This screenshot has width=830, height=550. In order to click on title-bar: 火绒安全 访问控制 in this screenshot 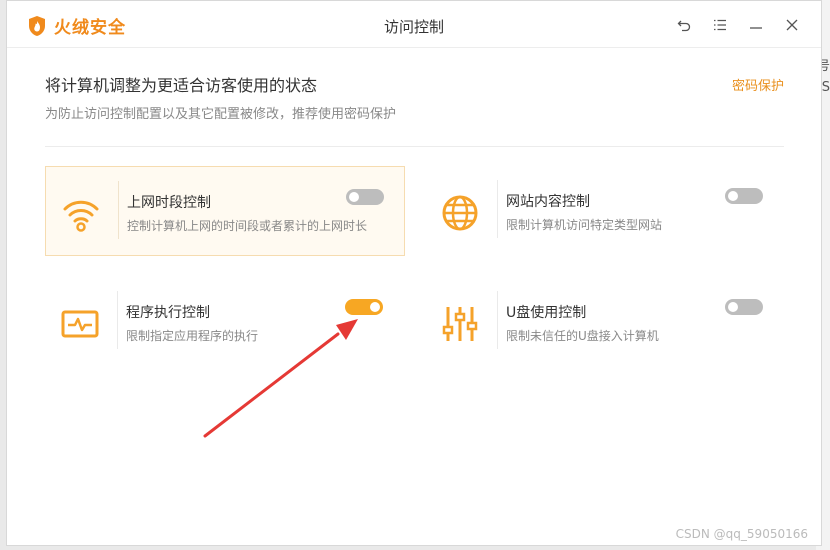, I will do `click(414, 24)`.